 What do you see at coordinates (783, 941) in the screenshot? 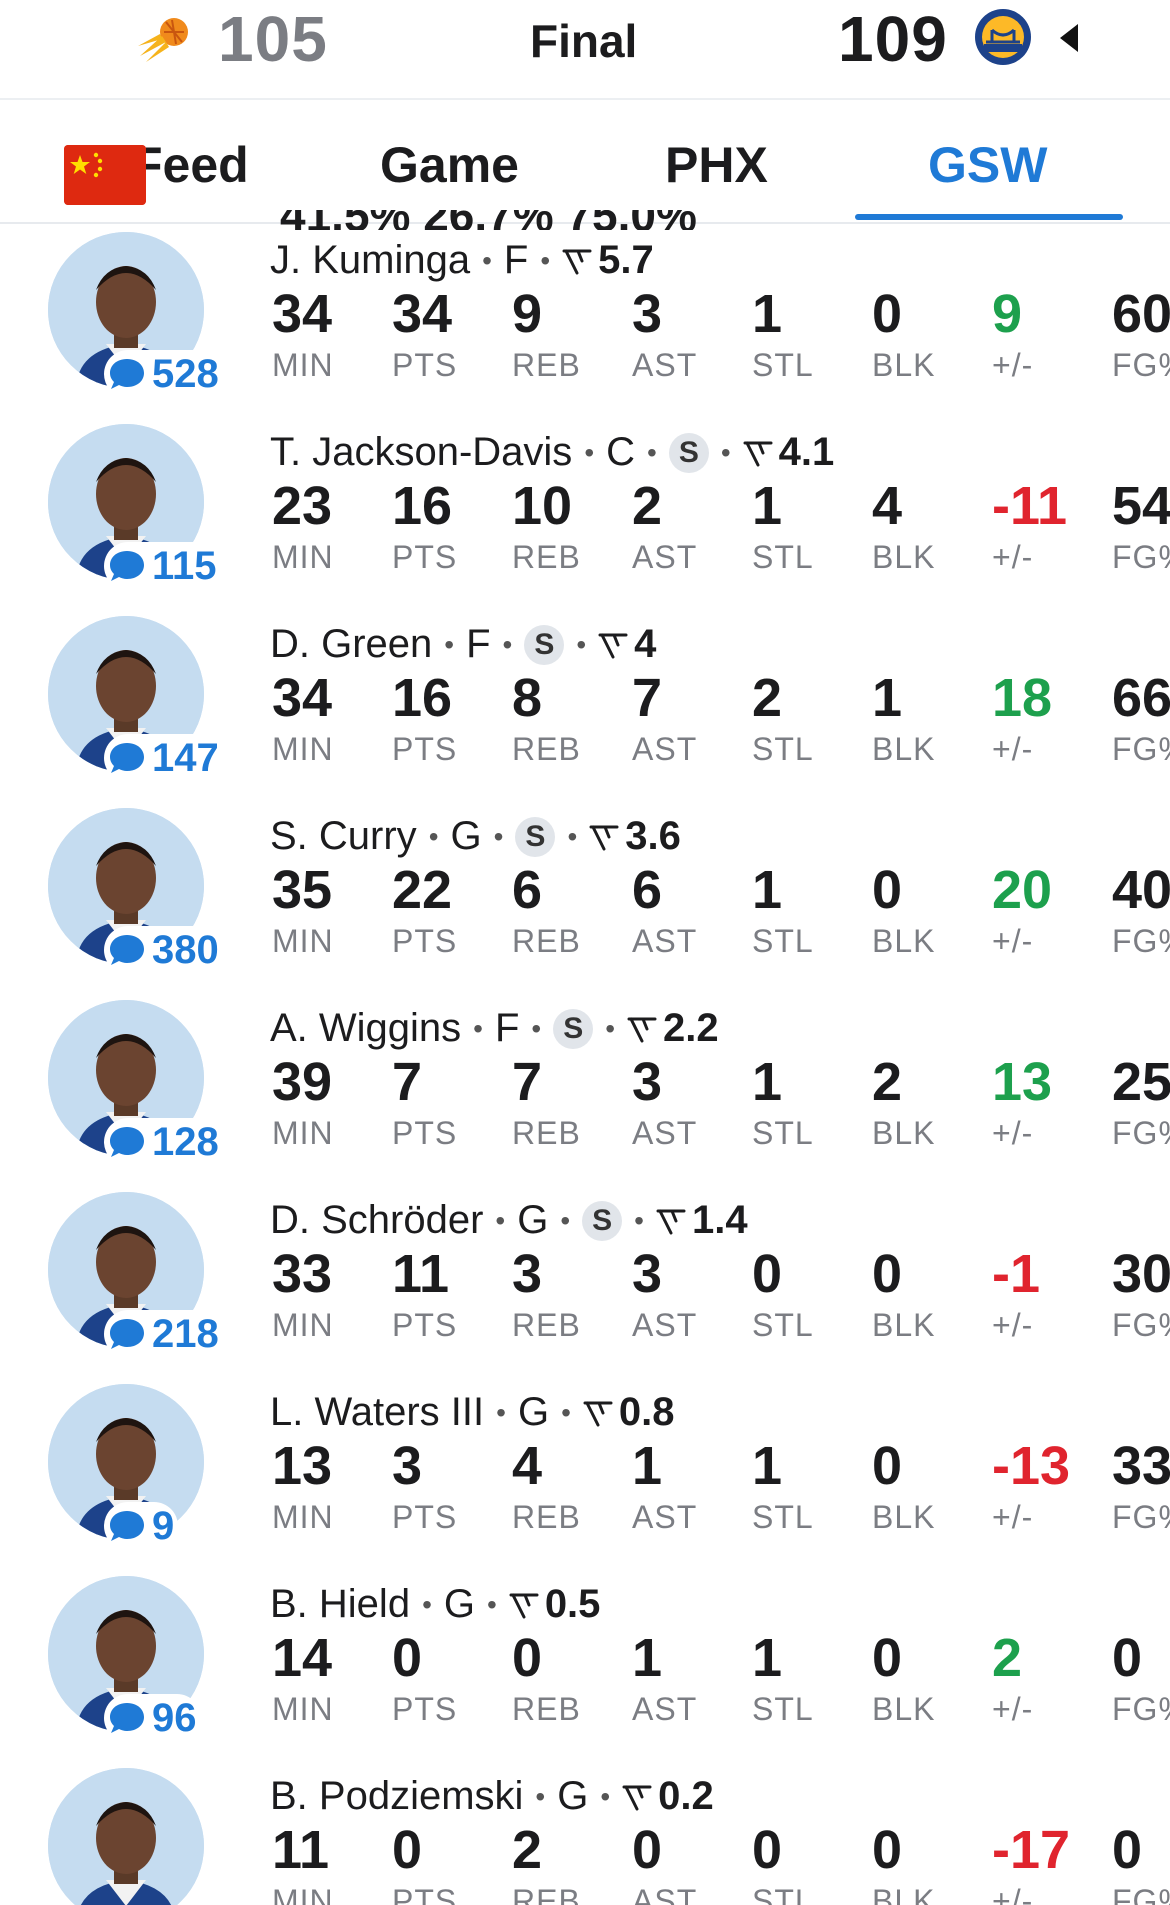
I see `stat-label: STL` at bounding box center [783, 941].